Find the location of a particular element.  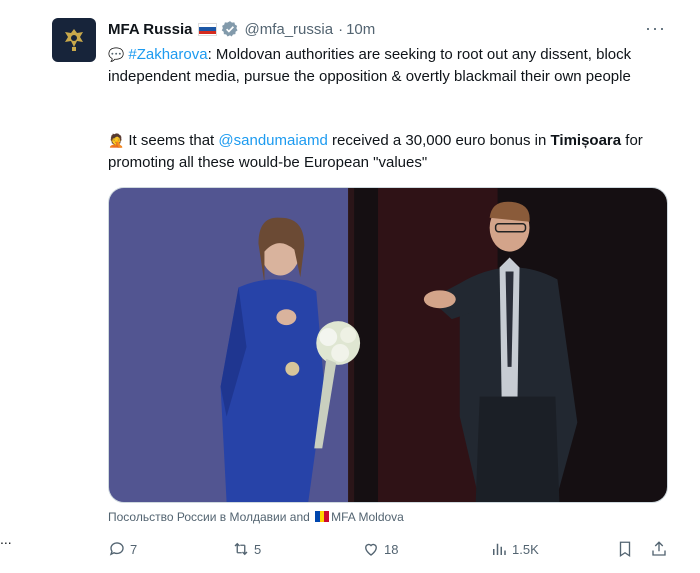

bookmark-icon is located at coordinates (625, 549).